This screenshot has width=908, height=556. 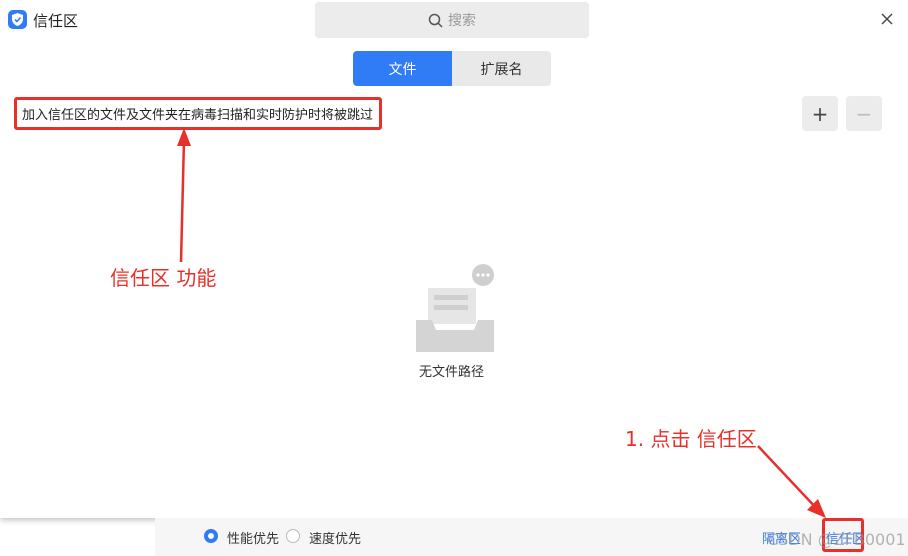 I want to click on annotation-feature-label: 信任区 功能, so click(x=163, y=278).